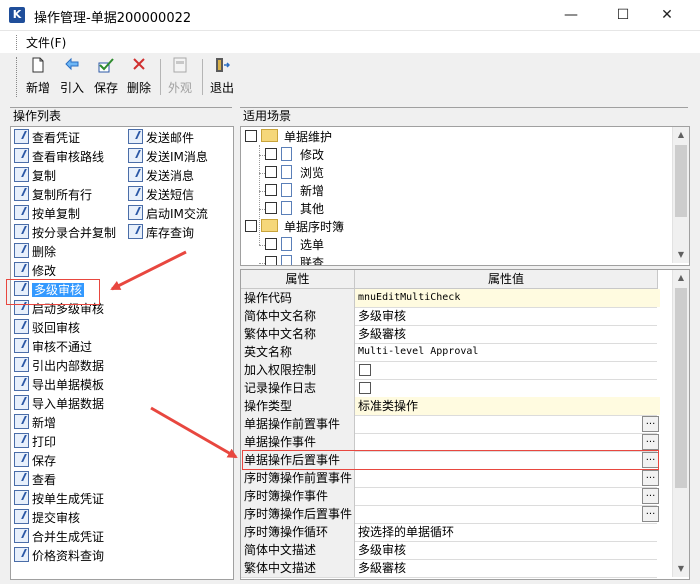 The width and height of the screenshot is (700, 584). I want to click on operation-item: 查看审核路线, so click(59, 157).